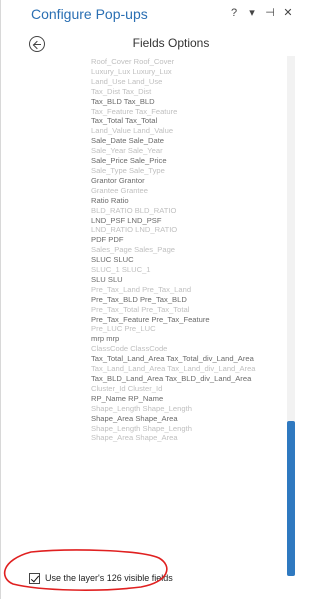 The width and height of the screenshot is (320, 599). I want to click on options-dropdown-icon: ▾, so click(252, 13).